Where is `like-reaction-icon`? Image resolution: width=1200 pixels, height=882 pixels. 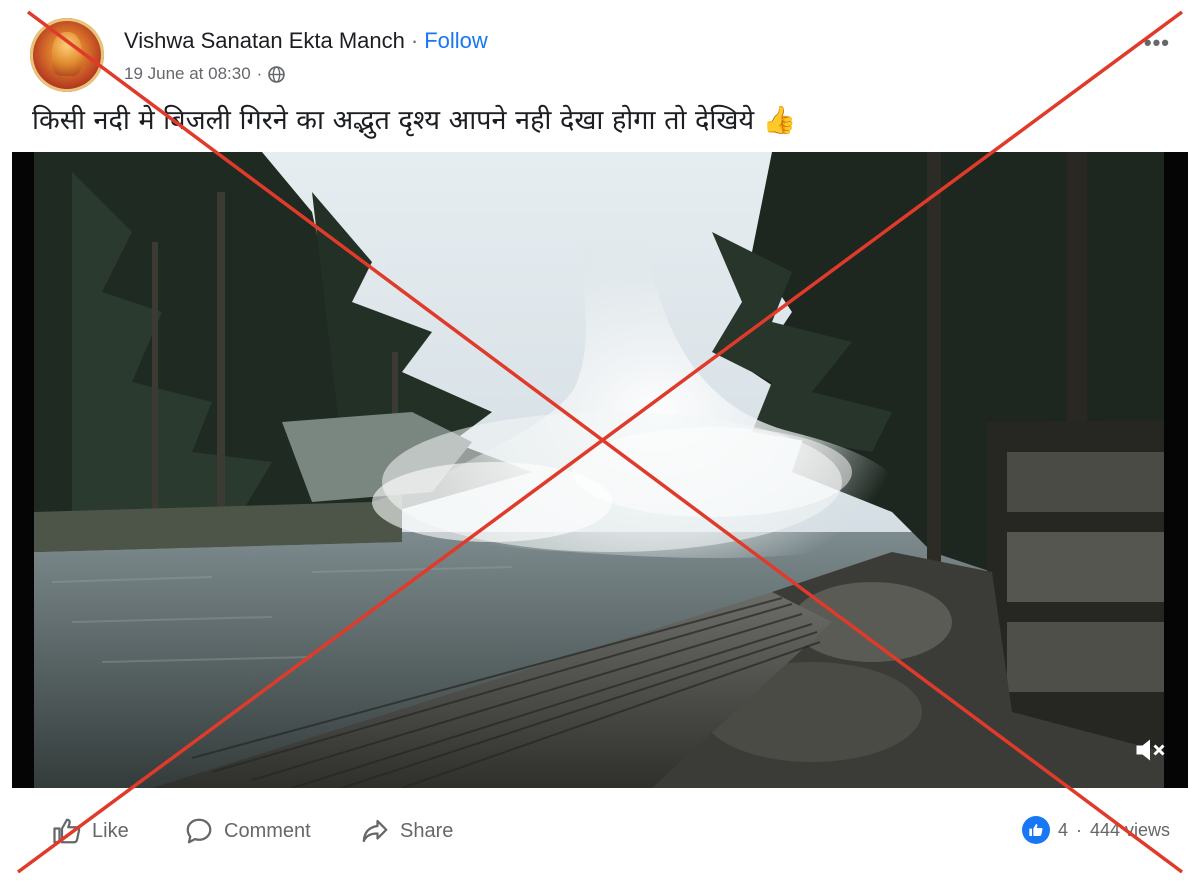 like-reaction-icon is located at coordinates (1035, 830).